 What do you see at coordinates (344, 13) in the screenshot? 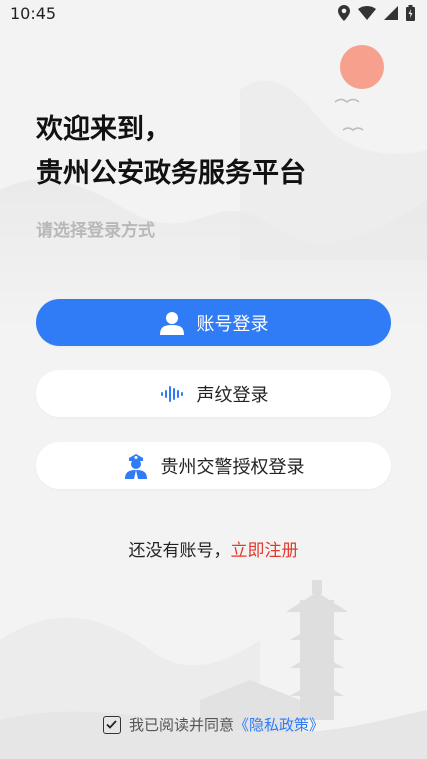
I see `location-icon` at bounding box center [344, 13].